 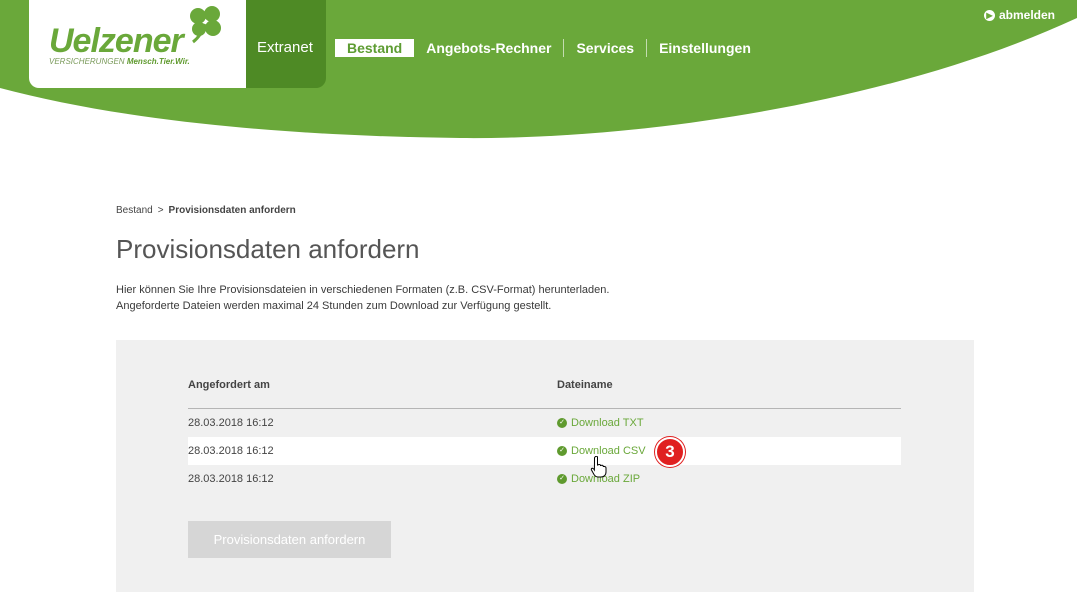 I want to click on download-txt-link: ✓ Download TXT, so click(x=729, y=423).